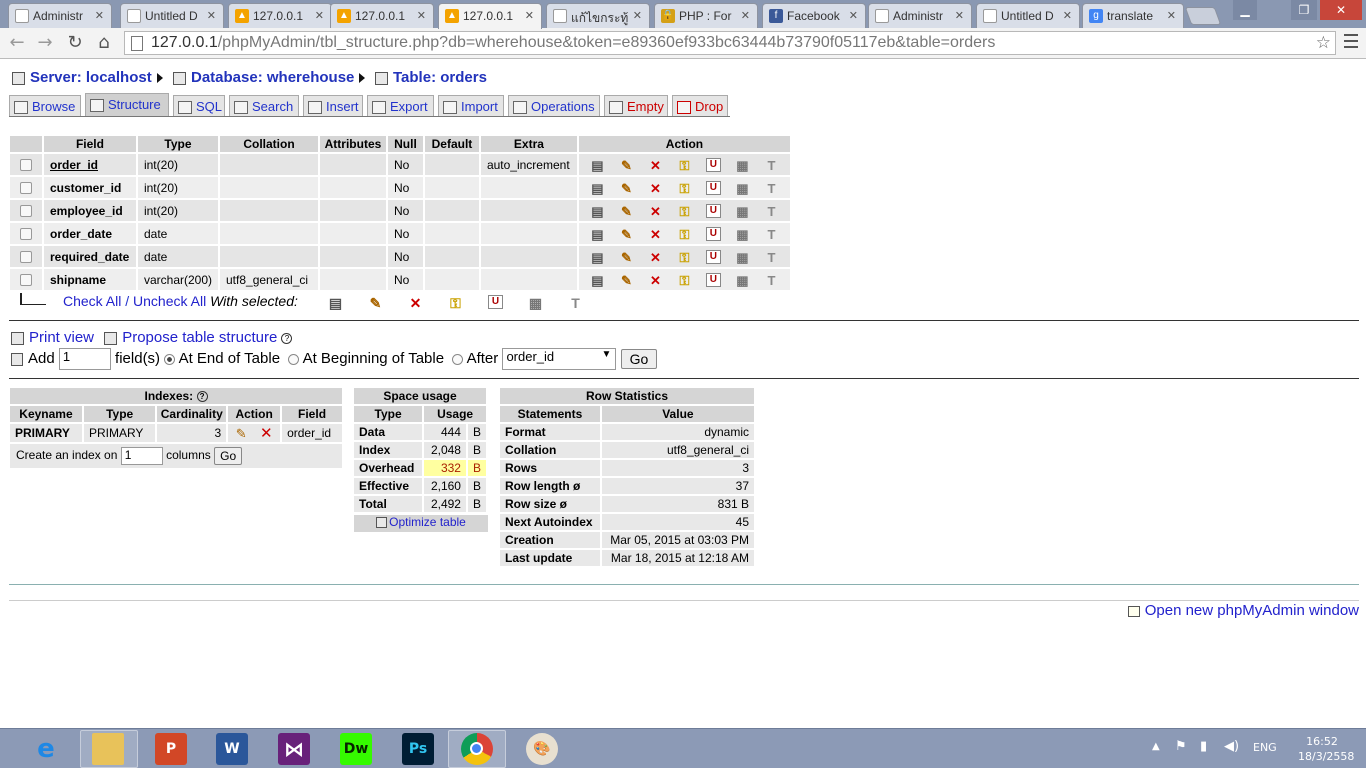 This screenshot has height=768, width=1366. What do you see at coordinates (1231, 746) in the screenshot?
I see `volume-icon: ◀)` at bounding box center [1231, 746].